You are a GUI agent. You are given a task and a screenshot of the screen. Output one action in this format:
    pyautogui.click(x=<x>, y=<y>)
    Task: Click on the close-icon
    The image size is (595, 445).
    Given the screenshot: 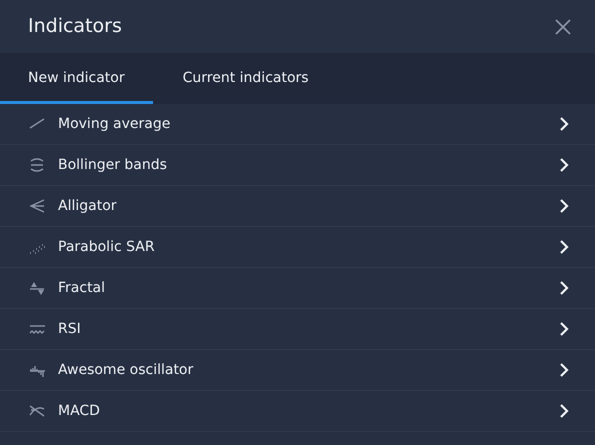 What is the action you would take?
    pyautogui.click(x=563, y=26)
    